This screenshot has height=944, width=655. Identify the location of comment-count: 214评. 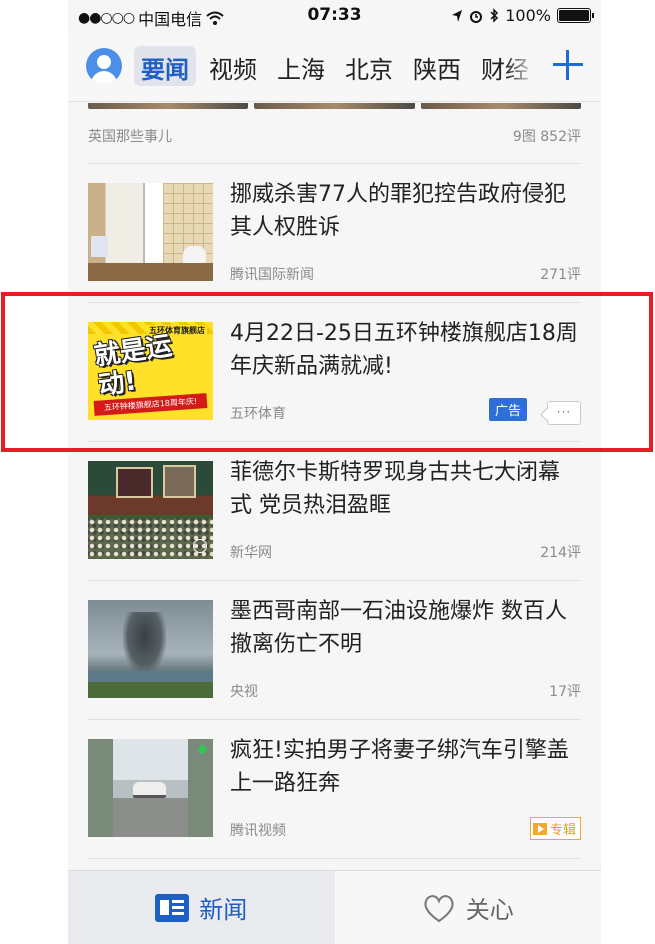
(560, 553).